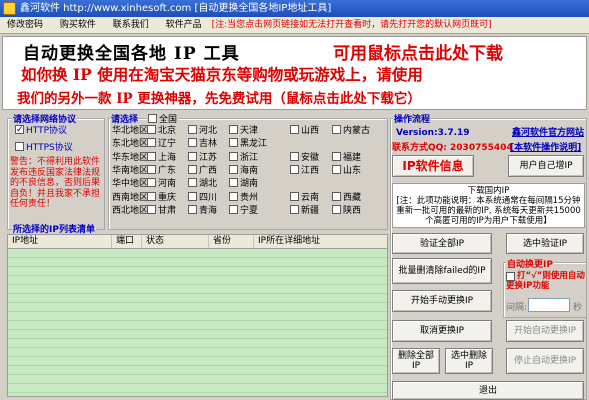  What do you see at coordinates (78, 25) in the screenshot?
I see `menu-buy-software: 购买软件` at bounding box center [78, 25].